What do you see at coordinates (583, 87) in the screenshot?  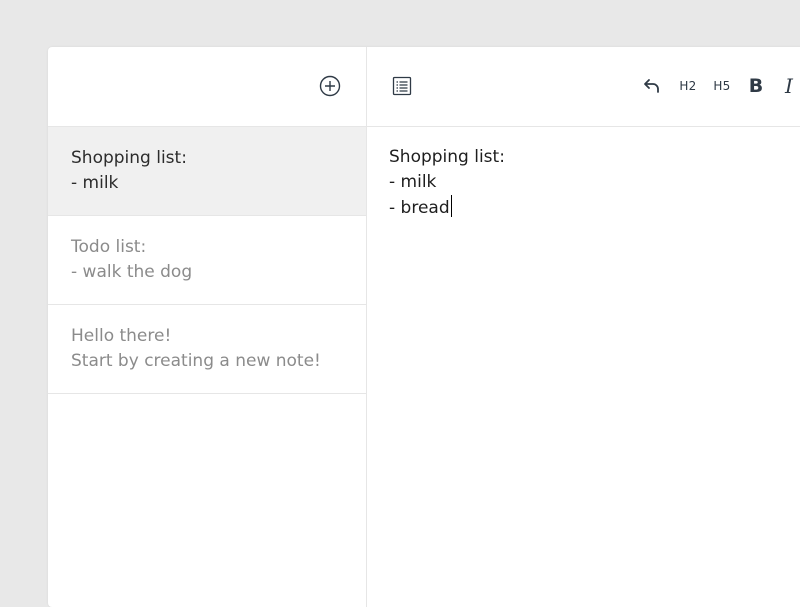 I see `editor-toolbar: H2 H5 B I` at bounding box center [583, 87].